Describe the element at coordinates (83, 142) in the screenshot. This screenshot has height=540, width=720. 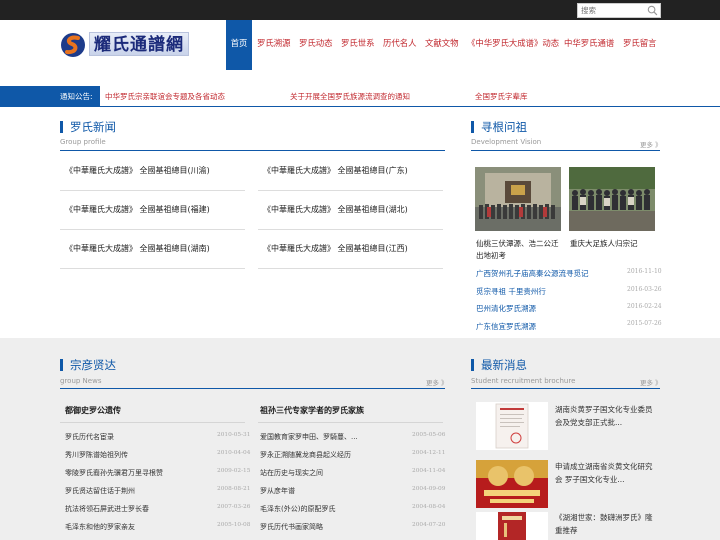
I see `section-subtitle: Group profile` at that location.